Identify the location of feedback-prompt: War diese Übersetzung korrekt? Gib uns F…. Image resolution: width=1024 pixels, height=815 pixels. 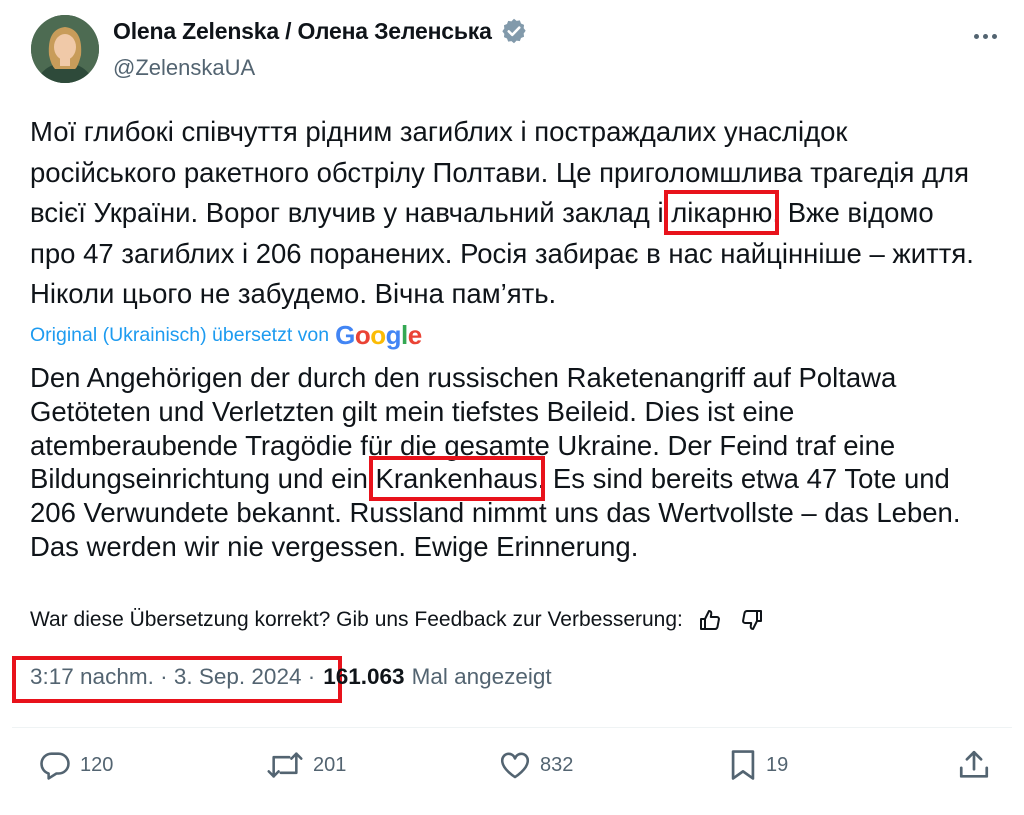
(356, 619).